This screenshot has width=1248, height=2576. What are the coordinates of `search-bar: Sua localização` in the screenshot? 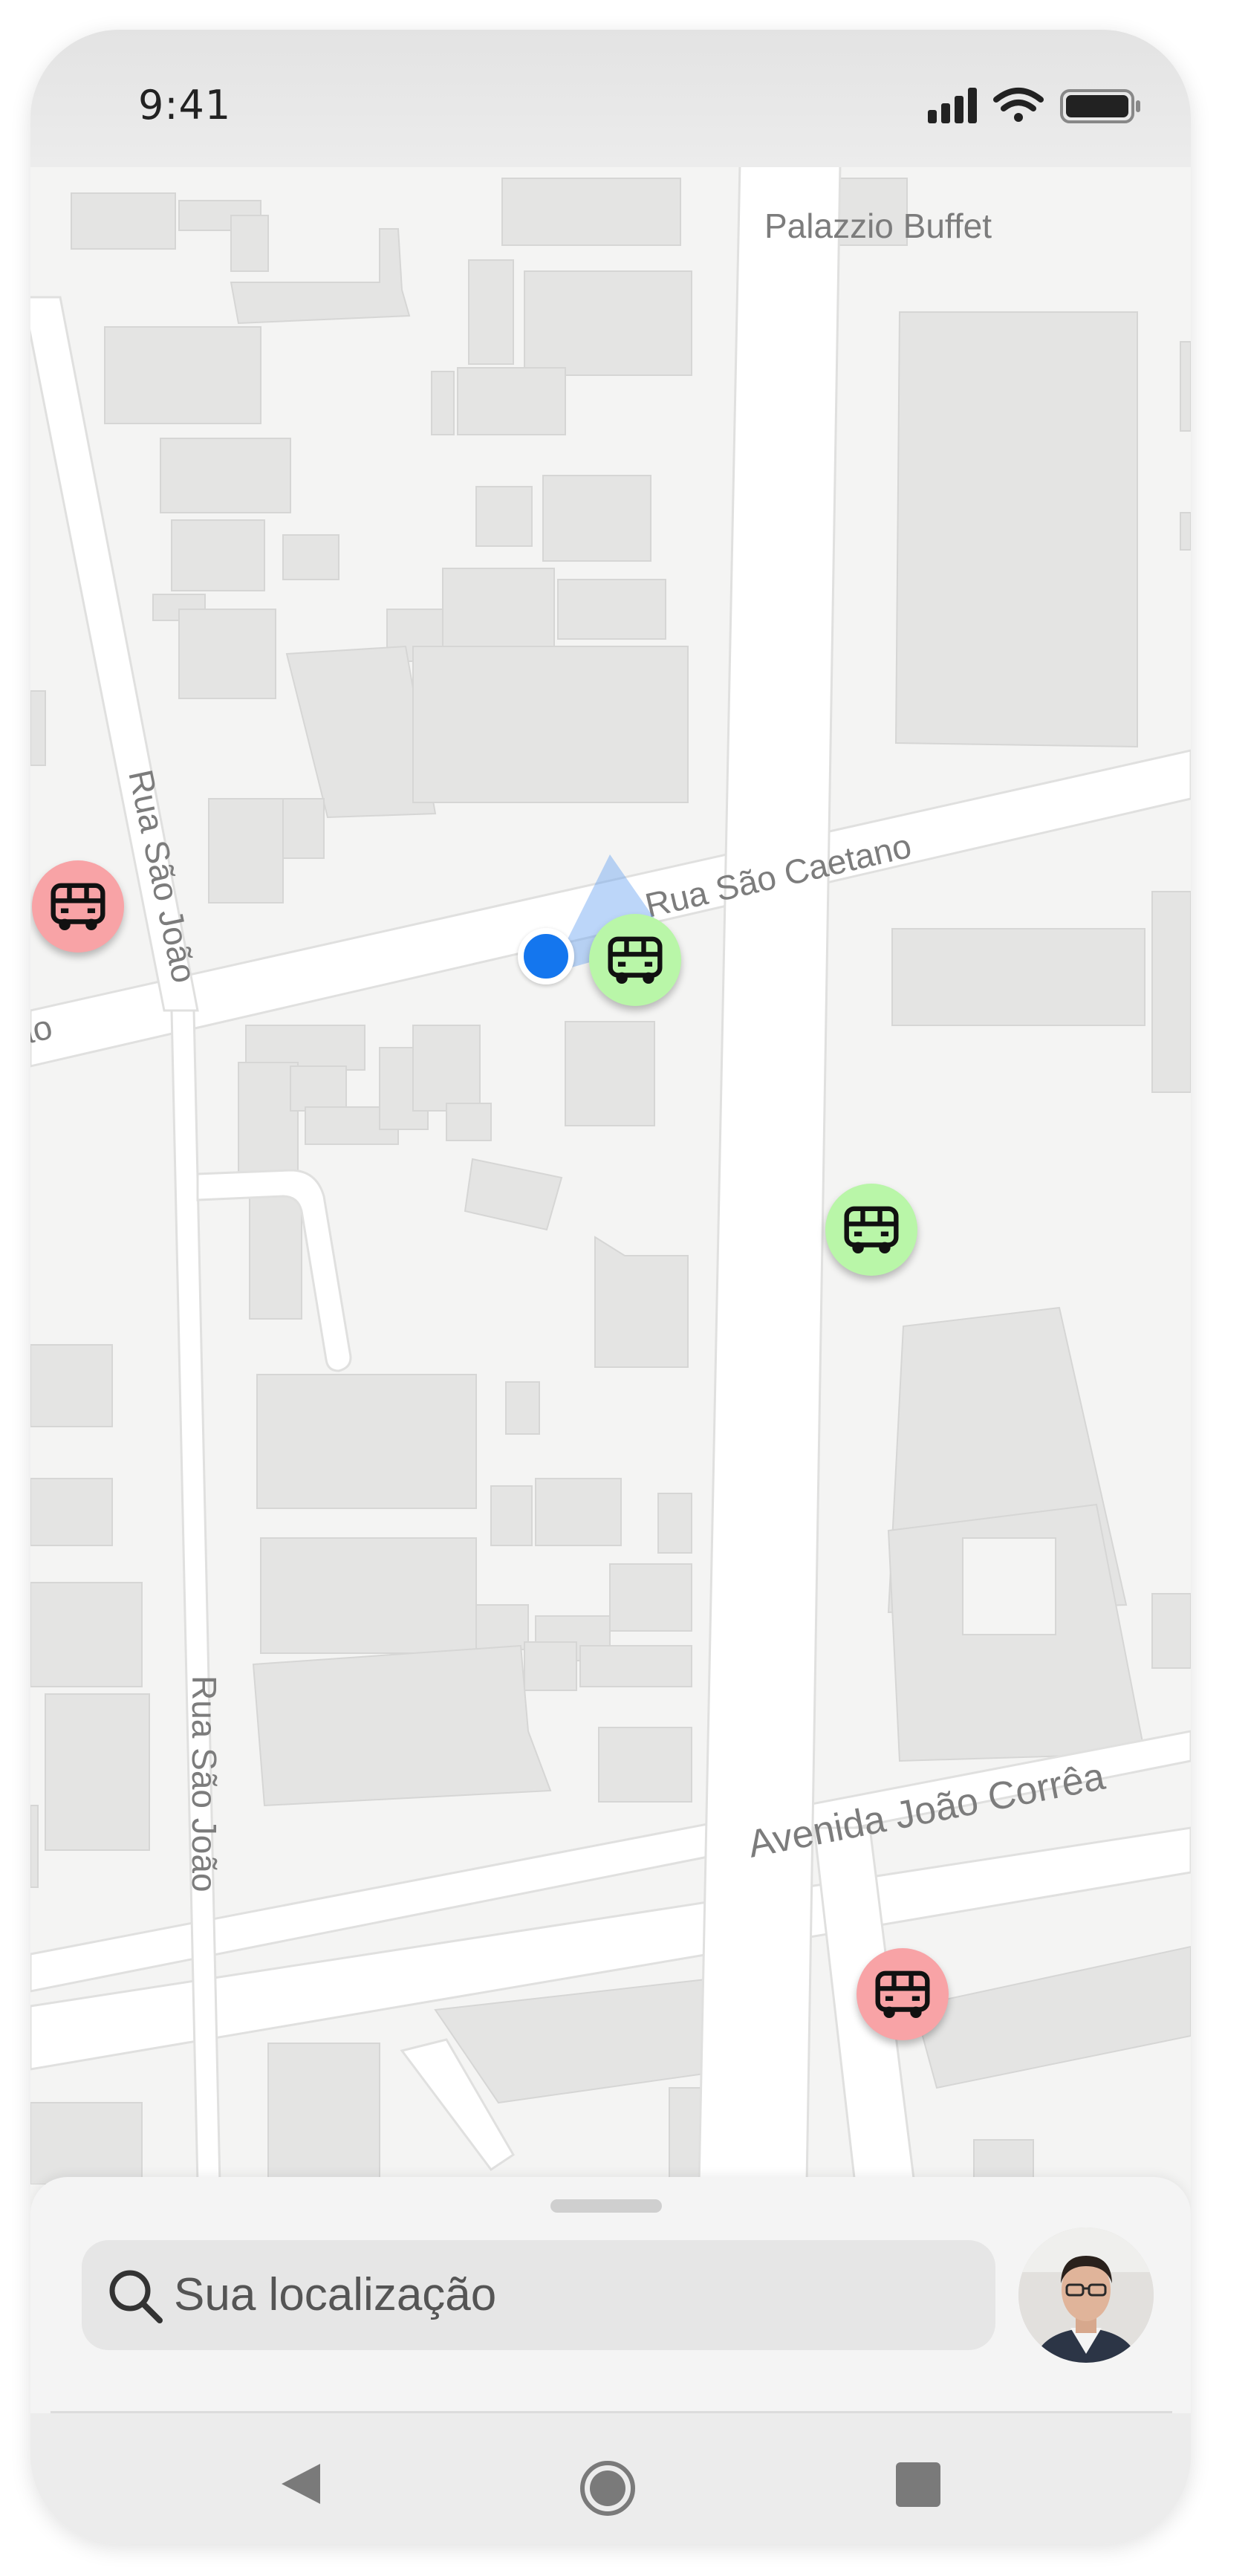 It's located at (538, 2295).